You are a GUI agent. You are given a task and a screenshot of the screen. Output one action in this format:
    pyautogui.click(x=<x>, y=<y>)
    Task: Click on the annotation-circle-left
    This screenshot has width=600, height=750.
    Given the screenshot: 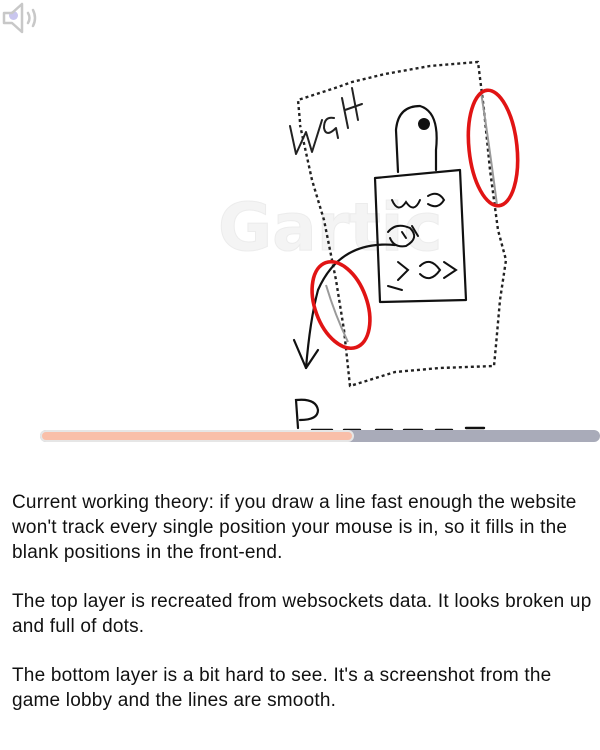 What is the action you would take?
    pyautogui.click(x=341, y=305)
    